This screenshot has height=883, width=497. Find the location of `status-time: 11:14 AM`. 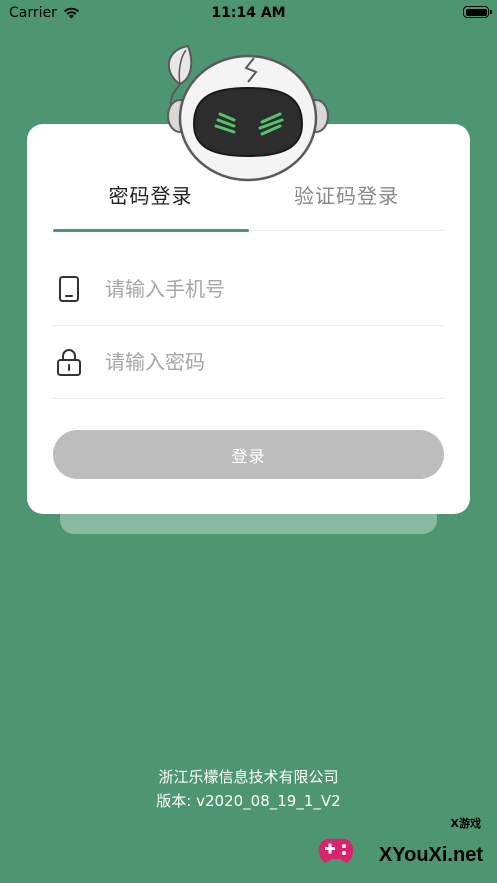

status-time: 11:14 AM is located at coordinates (248, 13).